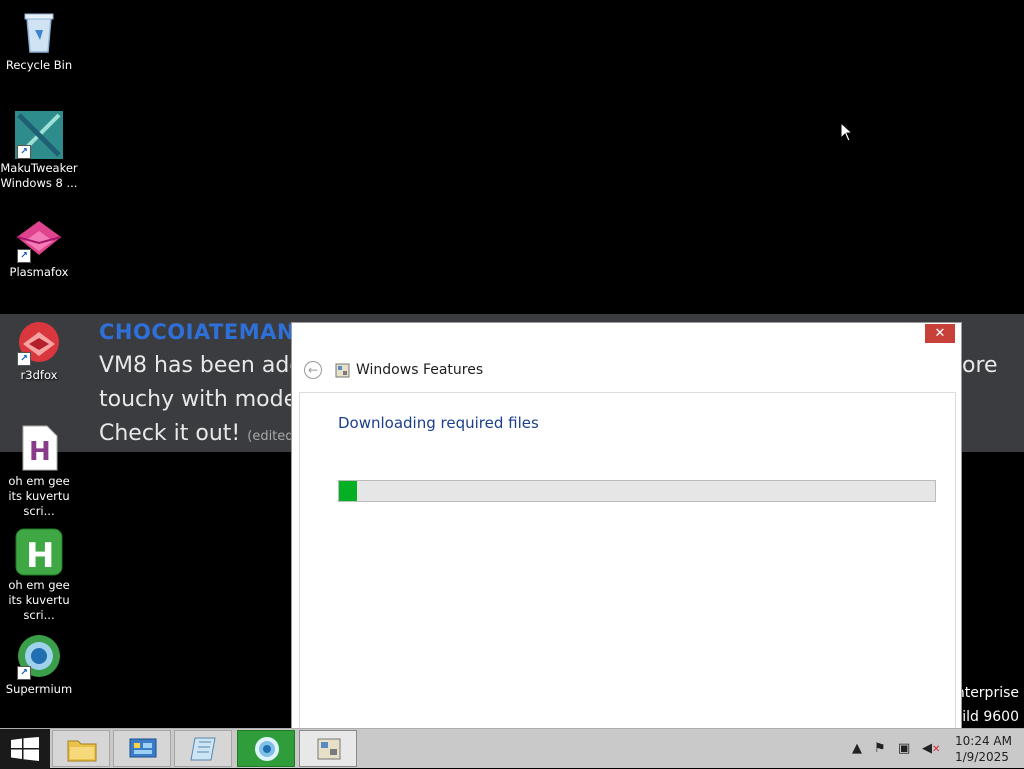  What do you see at coordinates (201, 365) in the screenshot?
I see `banner-line-1: VM8 has been add` at bounding box center [201, 365].